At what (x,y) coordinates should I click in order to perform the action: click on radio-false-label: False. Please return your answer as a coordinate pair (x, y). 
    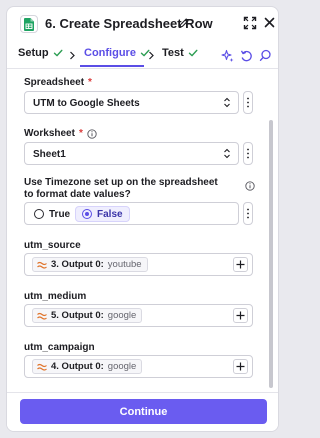
    Looking at the image, I should click on (110, 214).